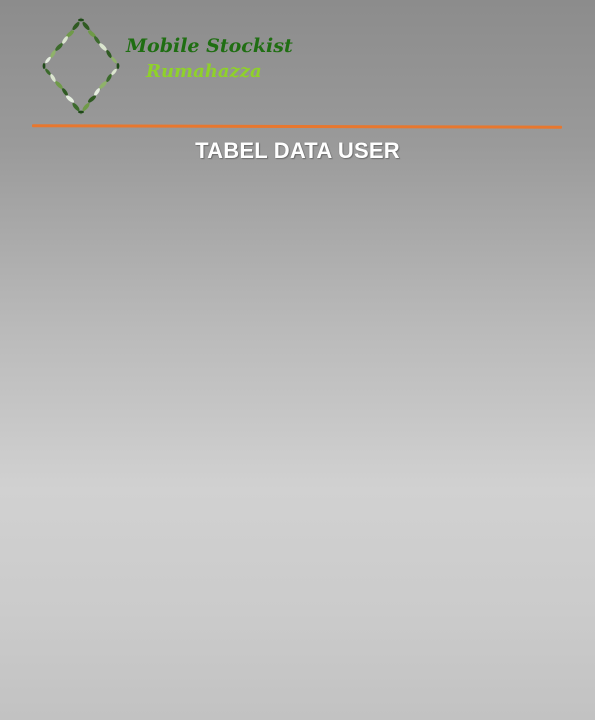  I want to click on header-divider, so click(297, 126).